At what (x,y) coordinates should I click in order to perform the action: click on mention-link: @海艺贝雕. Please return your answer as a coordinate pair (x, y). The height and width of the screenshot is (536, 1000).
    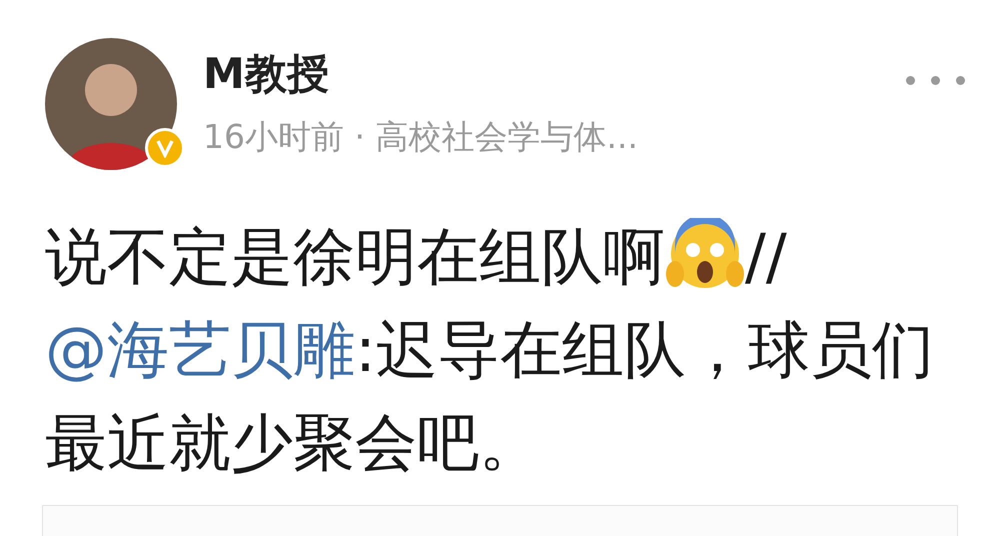
    Looking at the image, I should click on (200, 349).